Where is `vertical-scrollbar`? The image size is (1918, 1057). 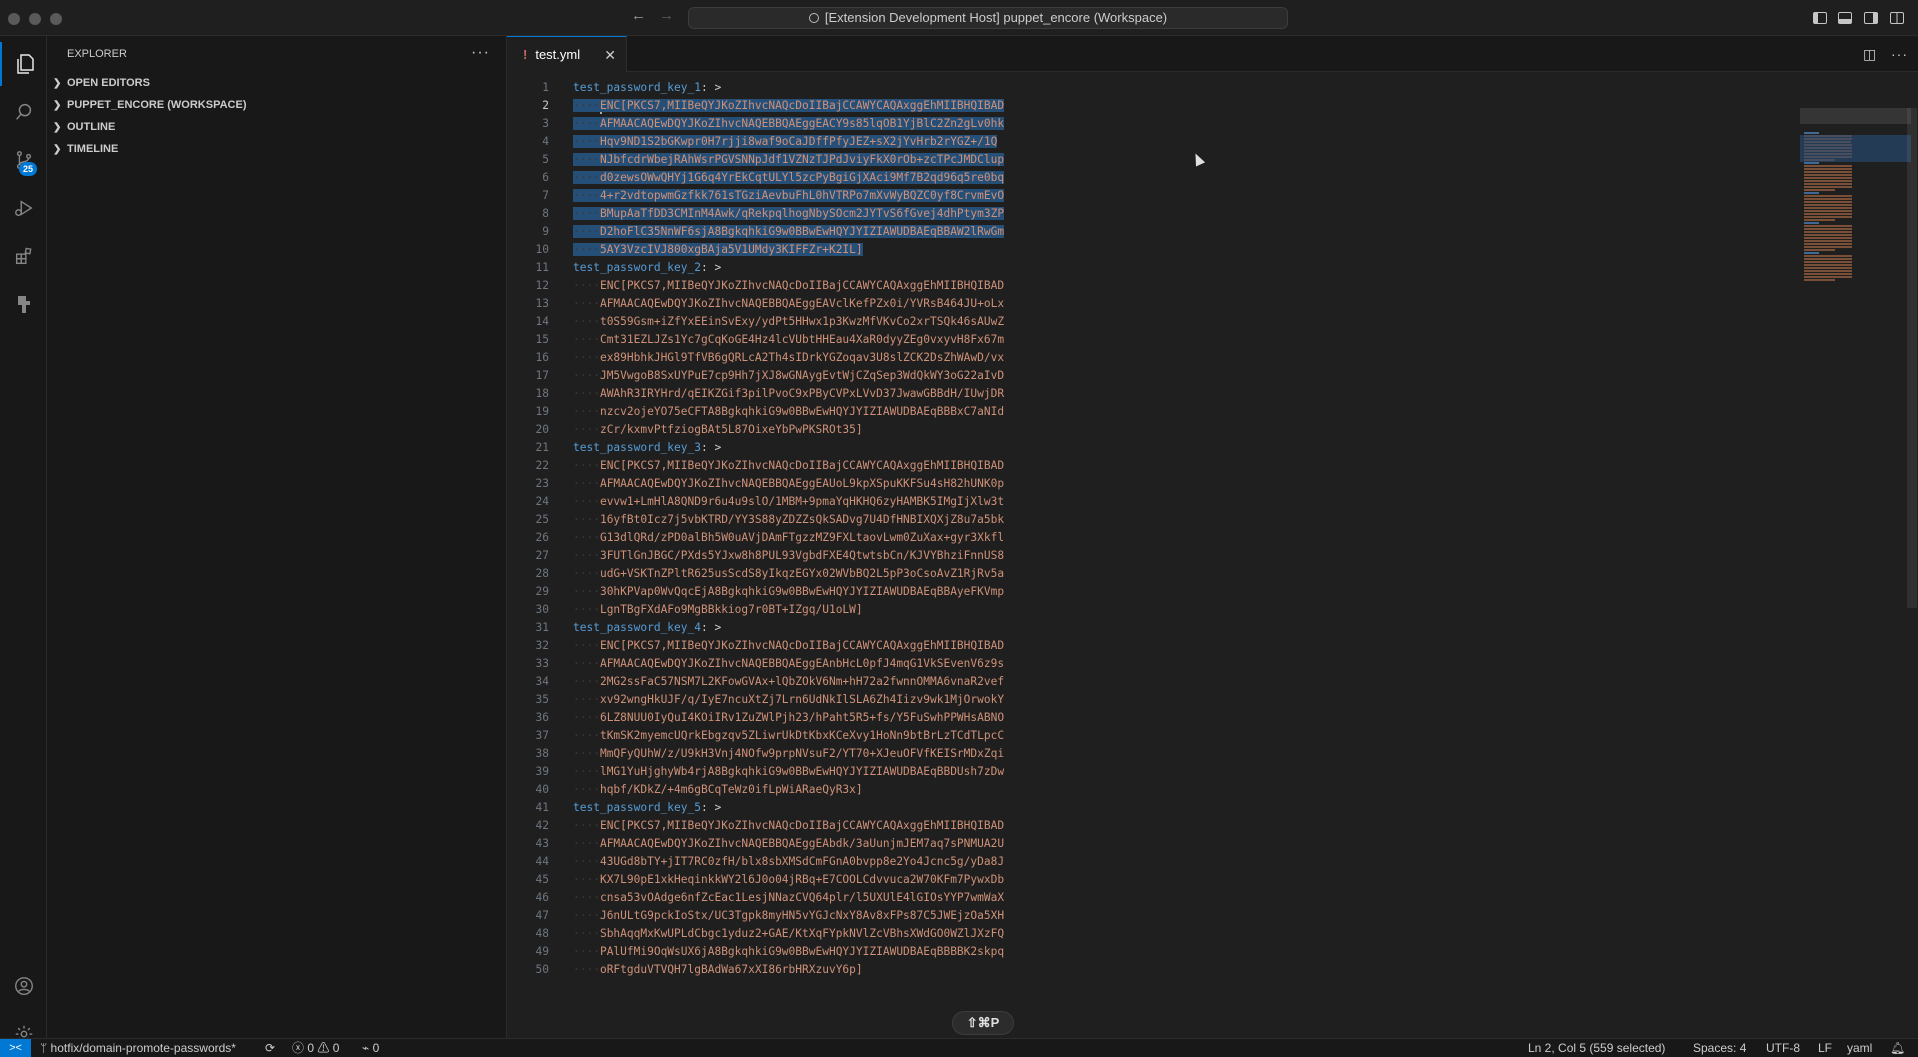
vertical-scrollbar is located at coordinates (1912, 358).